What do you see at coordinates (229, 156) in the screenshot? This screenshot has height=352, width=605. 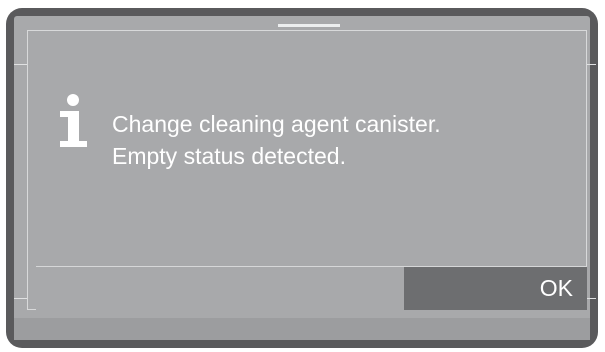 I see `message-line-2: Empty status detected.` at bounding box center [229, 156].